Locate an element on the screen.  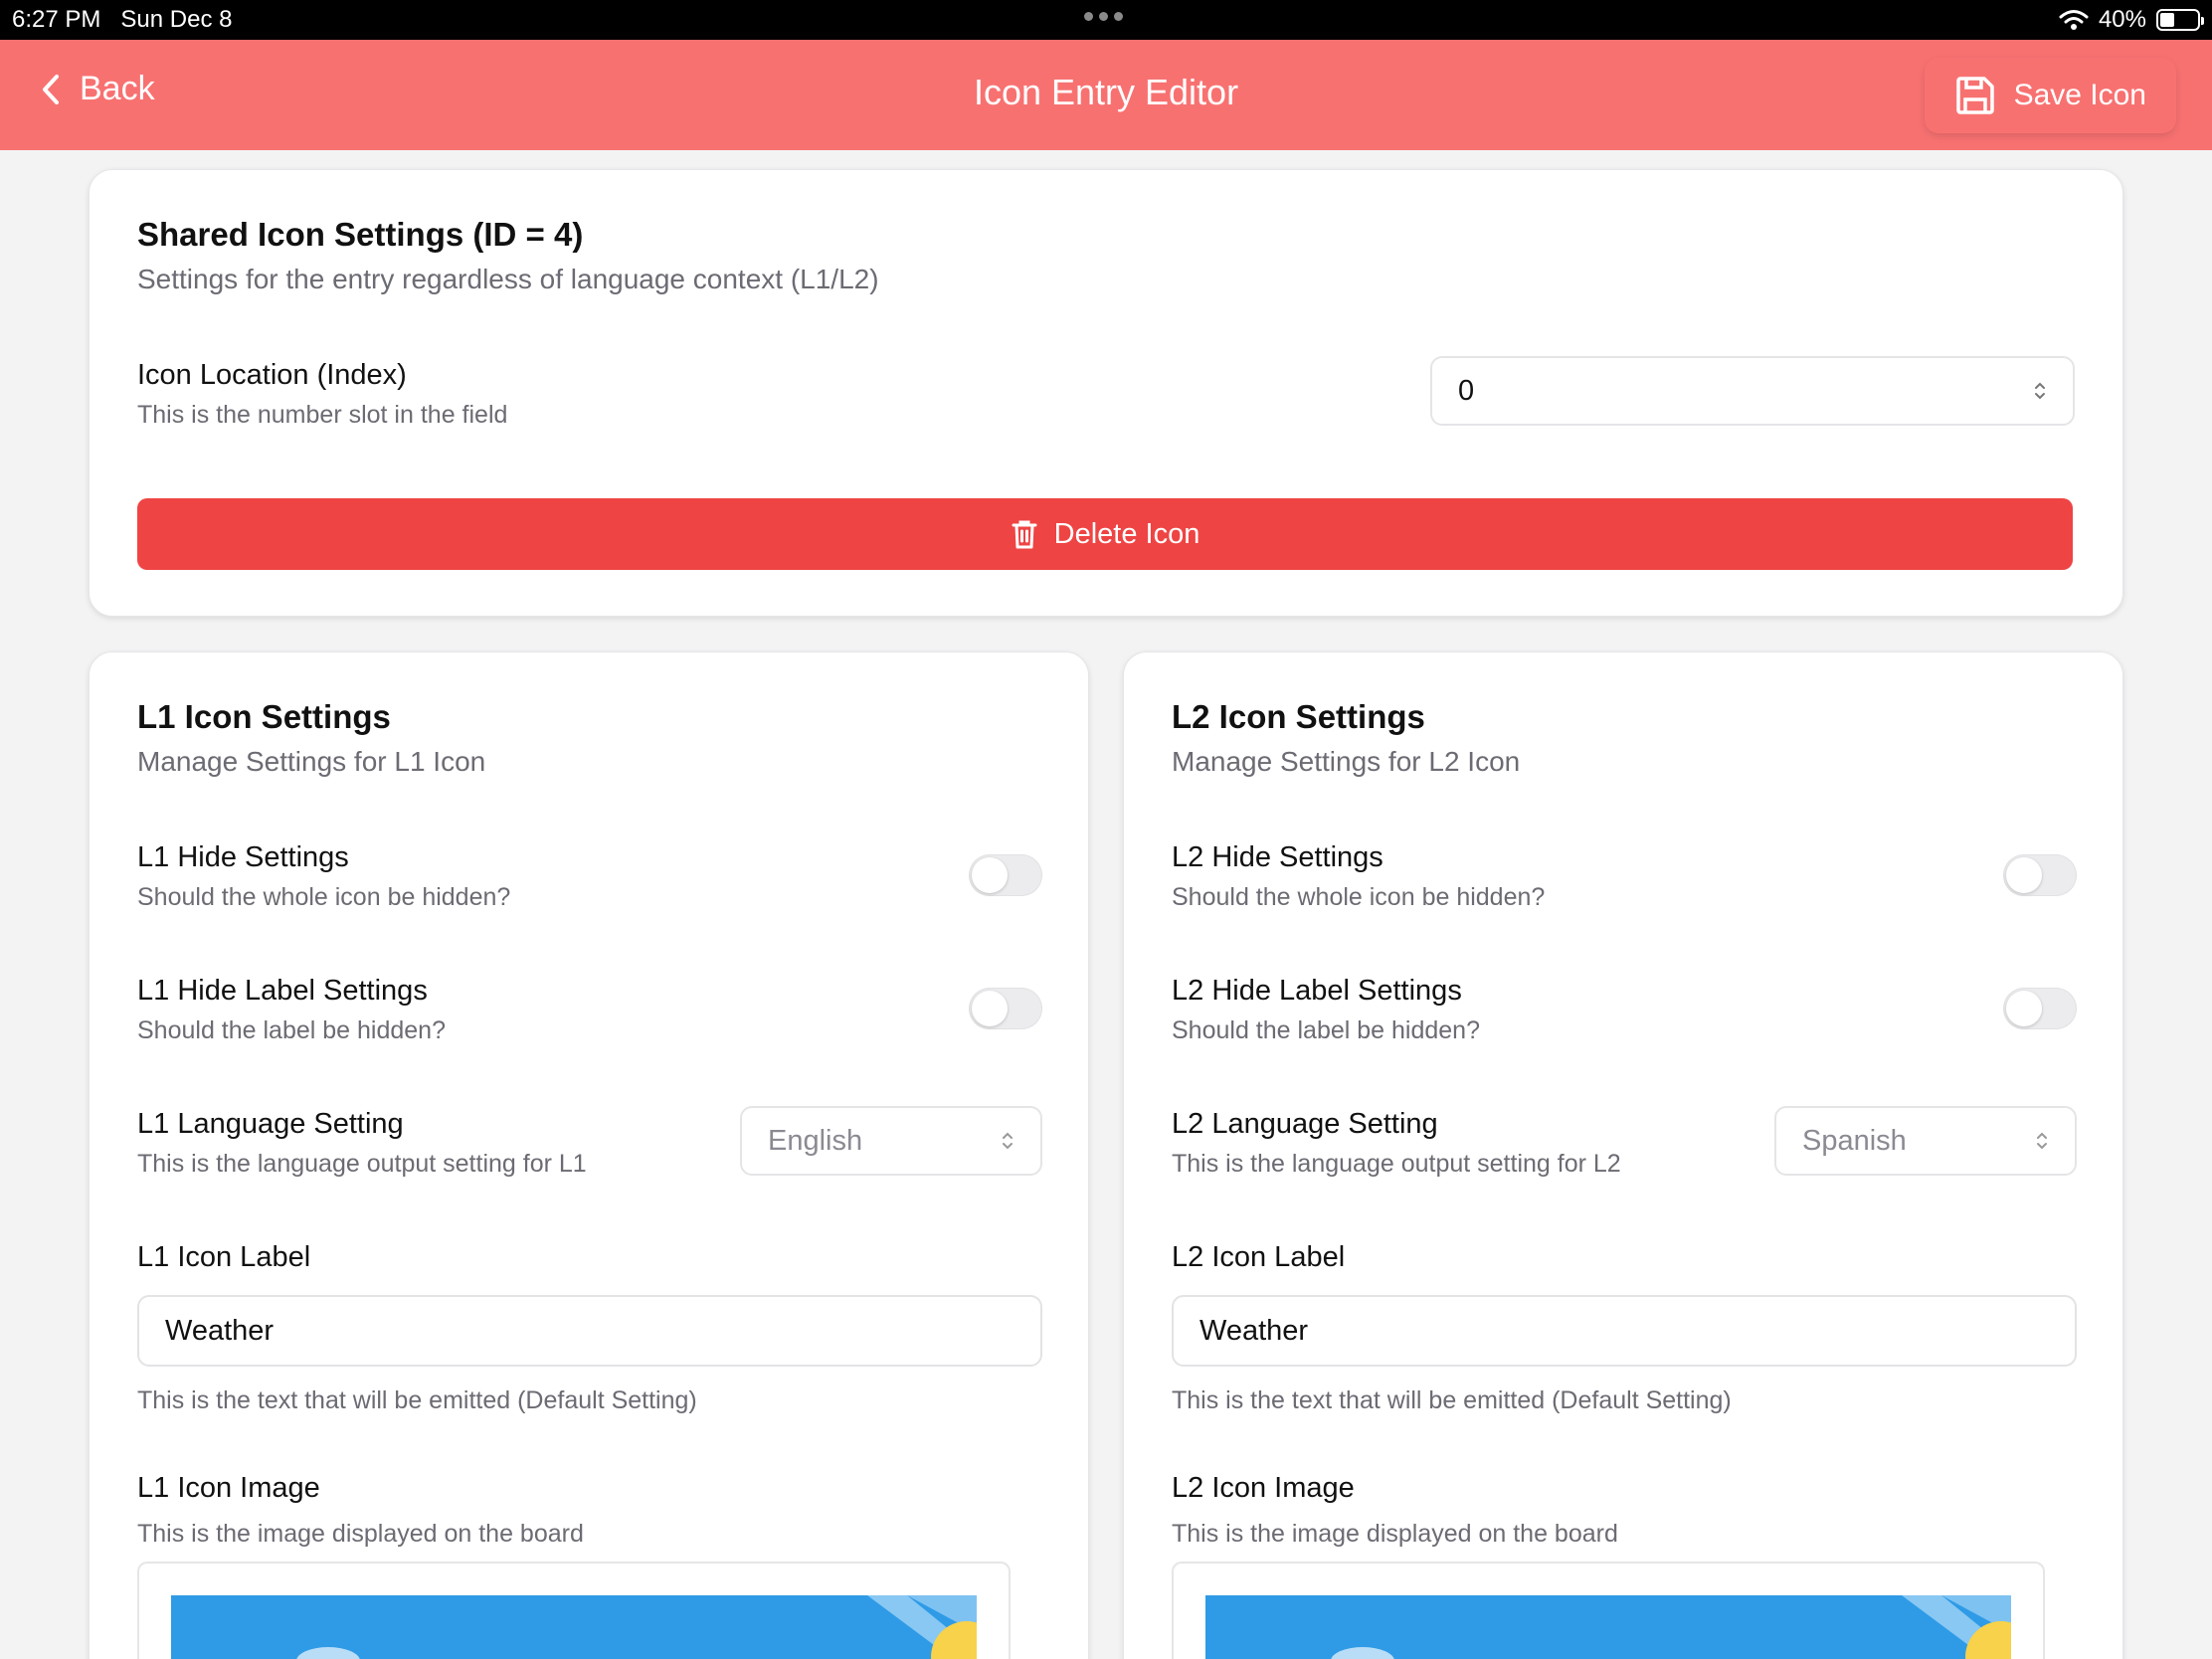
trash-icon is located at coordinates (1024, 534).